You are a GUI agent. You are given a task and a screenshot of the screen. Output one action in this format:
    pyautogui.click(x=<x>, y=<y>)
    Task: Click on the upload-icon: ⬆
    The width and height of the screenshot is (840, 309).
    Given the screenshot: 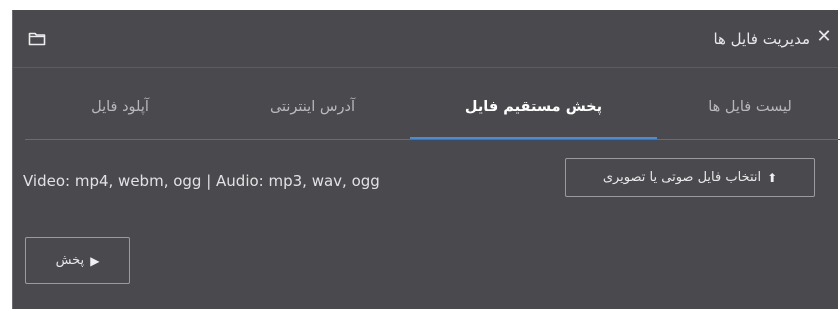 What is the action you would take?
    pyautogui.click(x=772, y=177)
    